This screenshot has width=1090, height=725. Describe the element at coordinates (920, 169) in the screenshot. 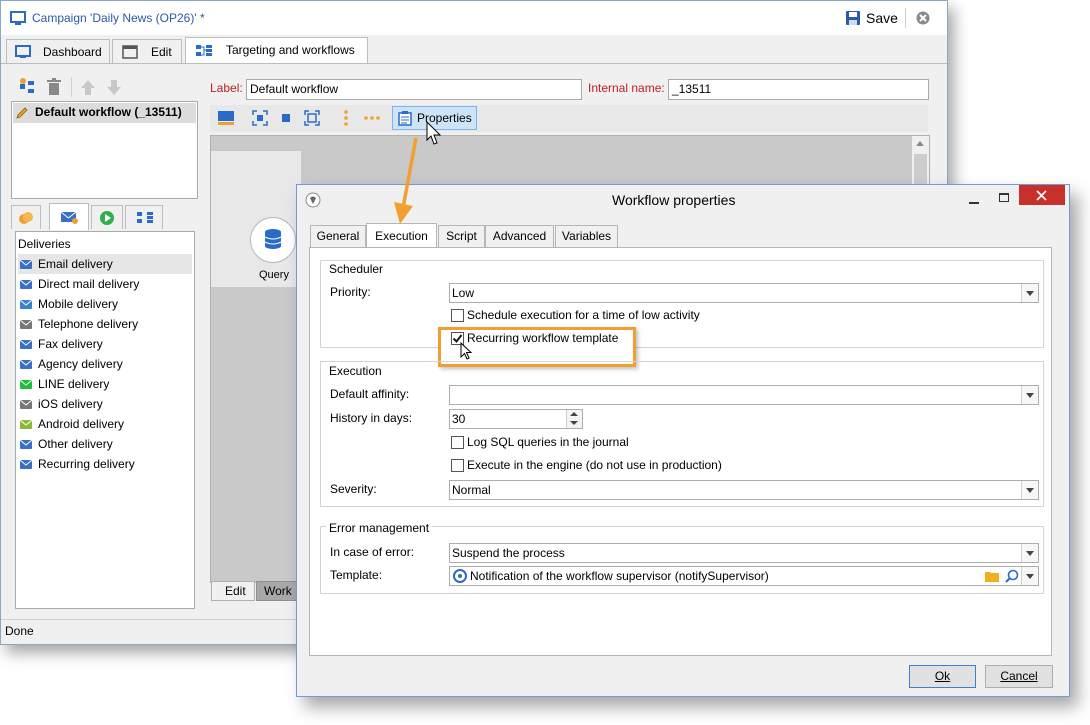

I see `scroll-thumb` at that location.